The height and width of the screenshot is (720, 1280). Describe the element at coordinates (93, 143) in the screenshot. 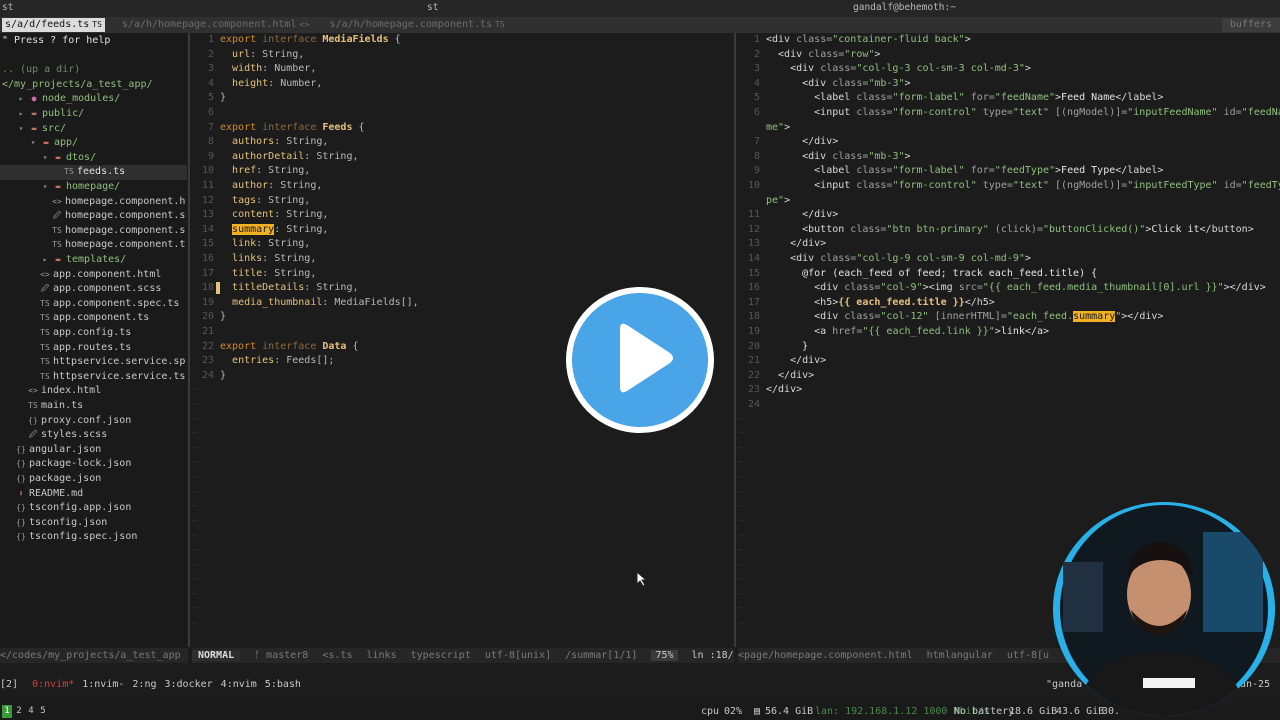

I see `tree-item: ▾ ▬ app/` at that location.